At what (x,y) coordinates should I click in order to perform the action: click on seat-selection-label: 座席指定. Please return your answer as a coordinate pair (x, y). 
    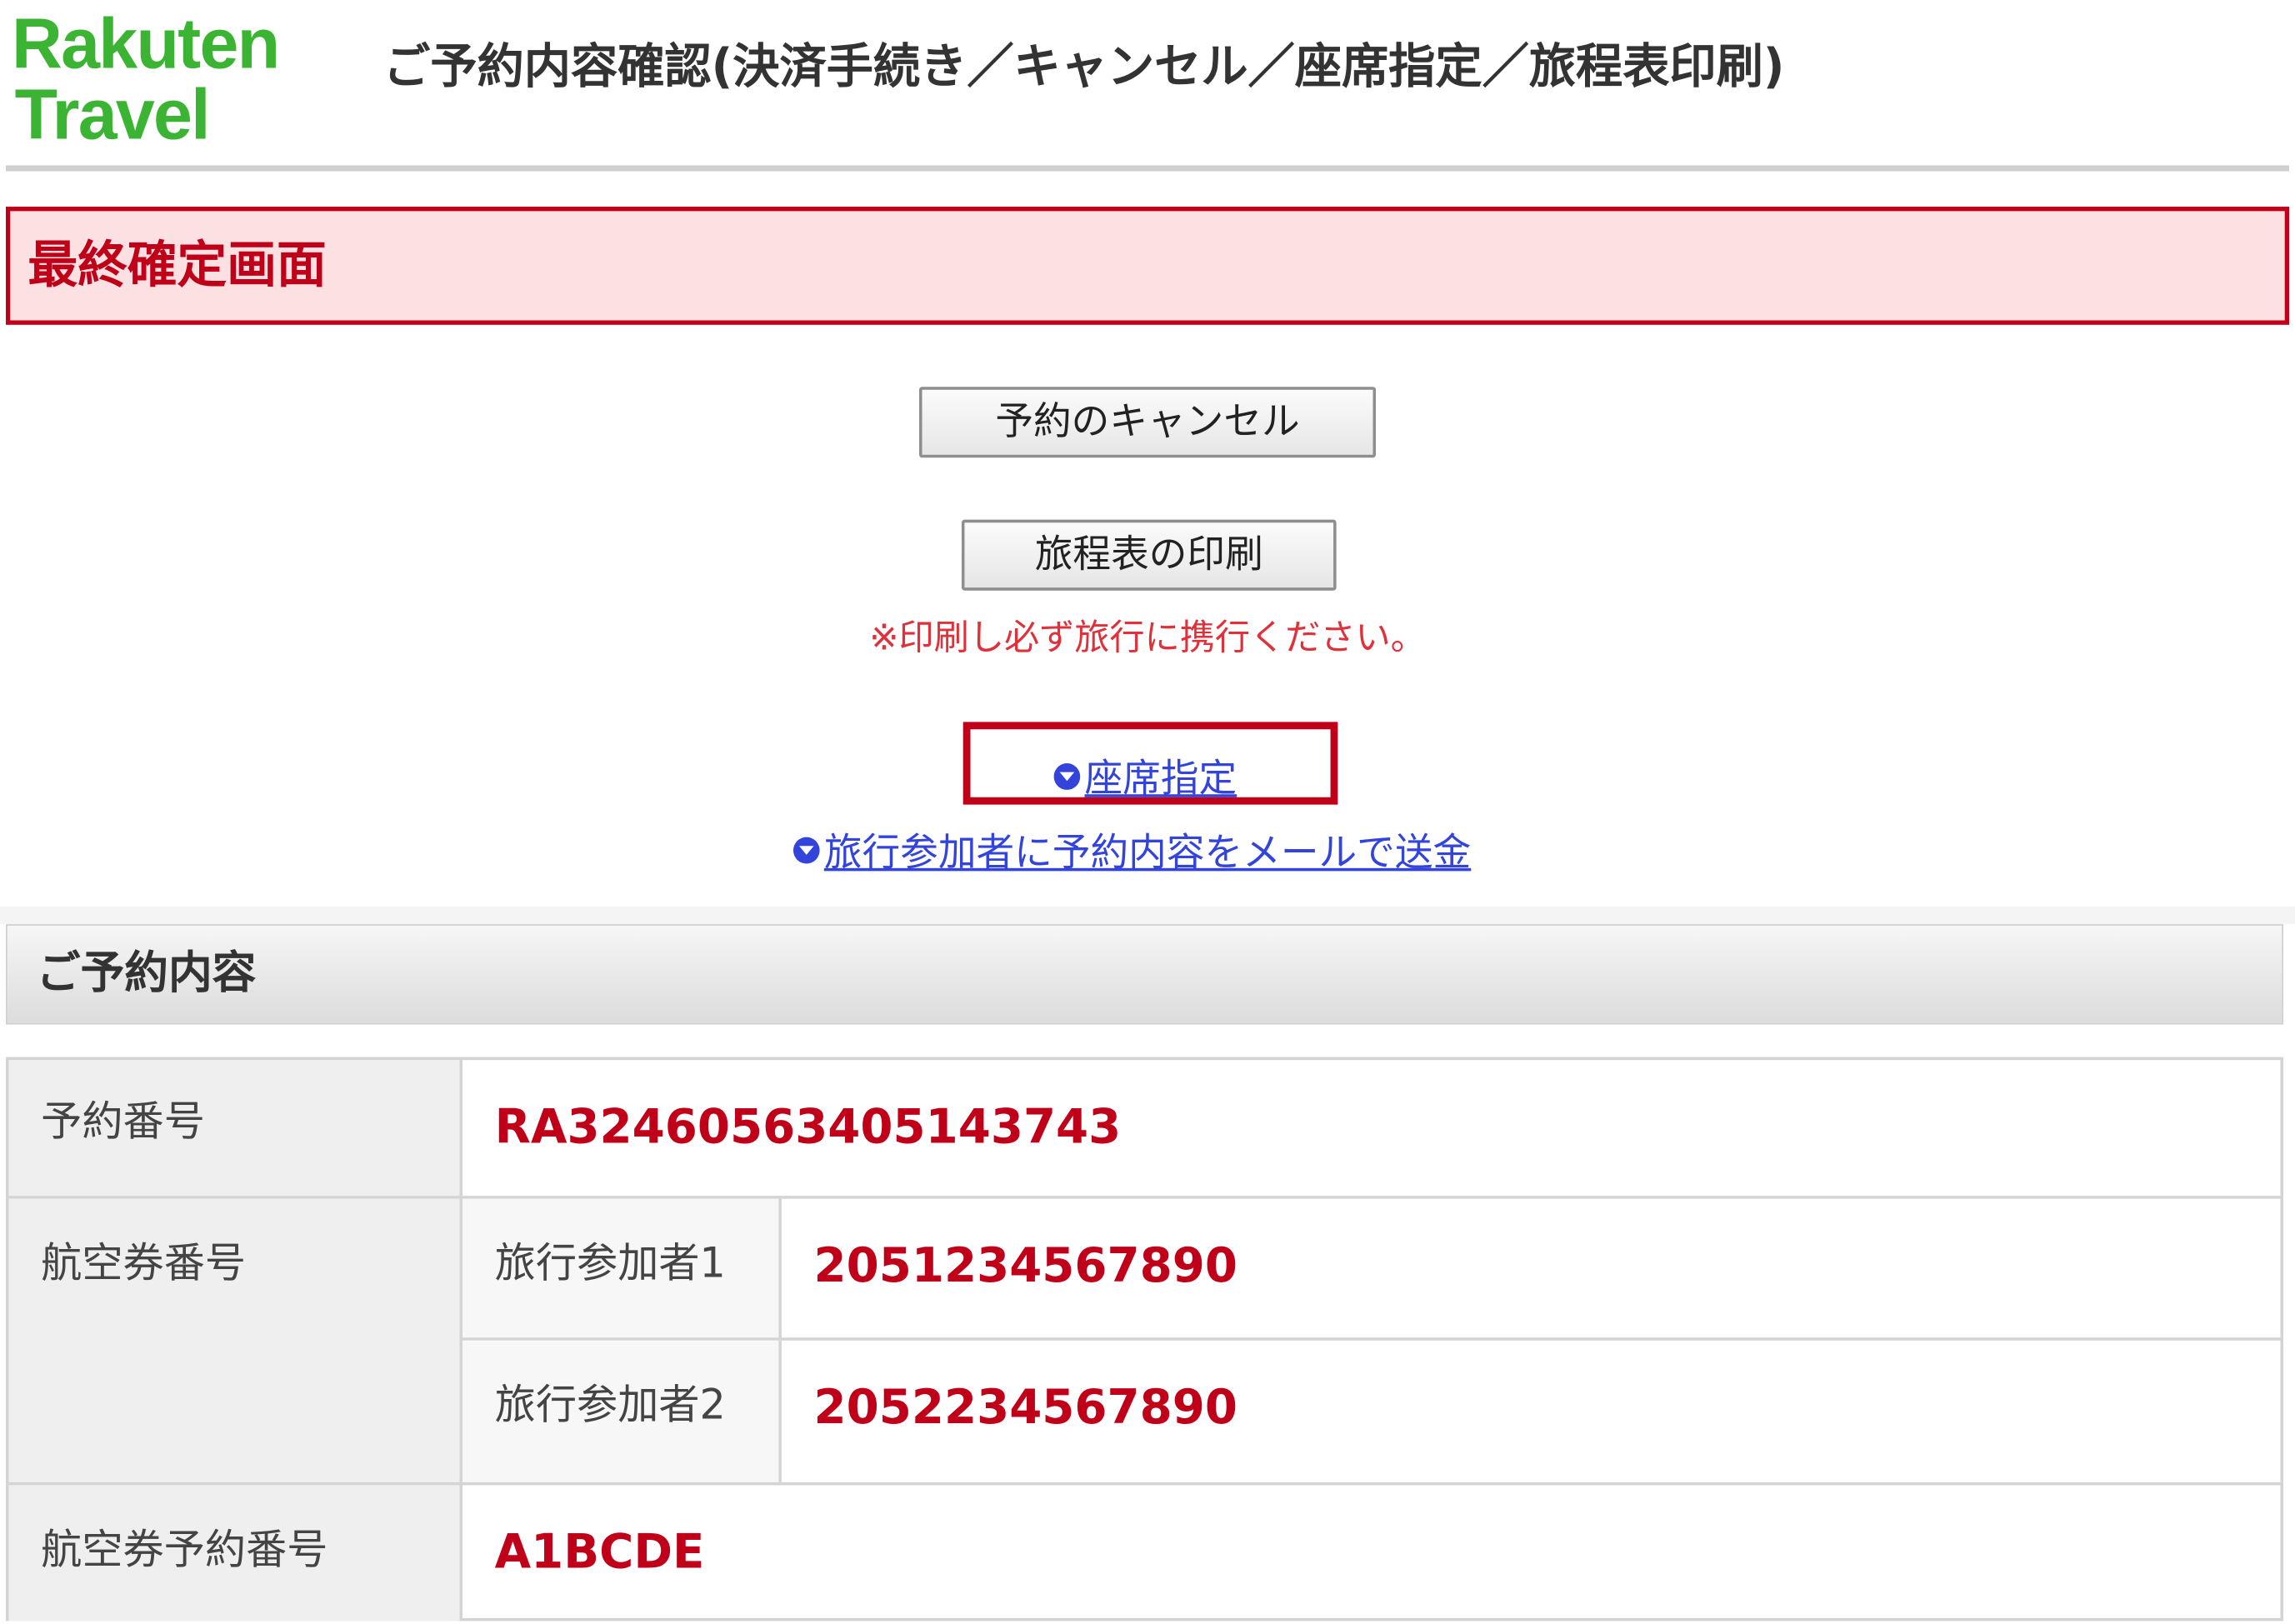
    Looking at the image, I should click on (1161, 779).